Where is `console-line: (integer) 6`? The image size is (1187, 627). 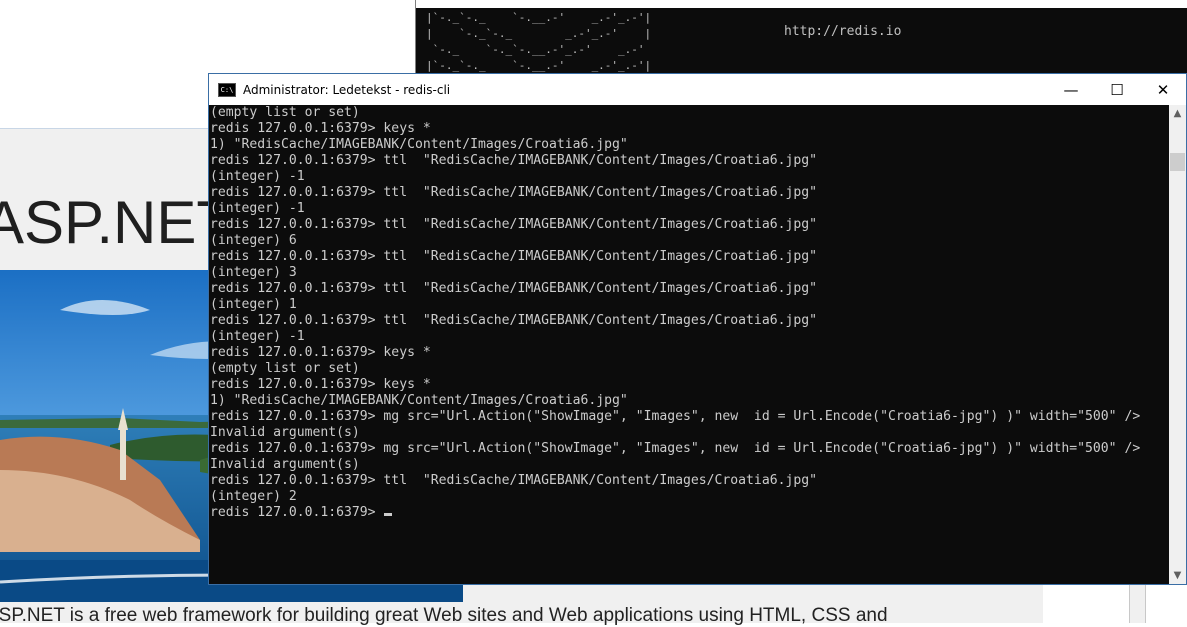 console-line: (integer) 6 is located at coordinates (253, 240).